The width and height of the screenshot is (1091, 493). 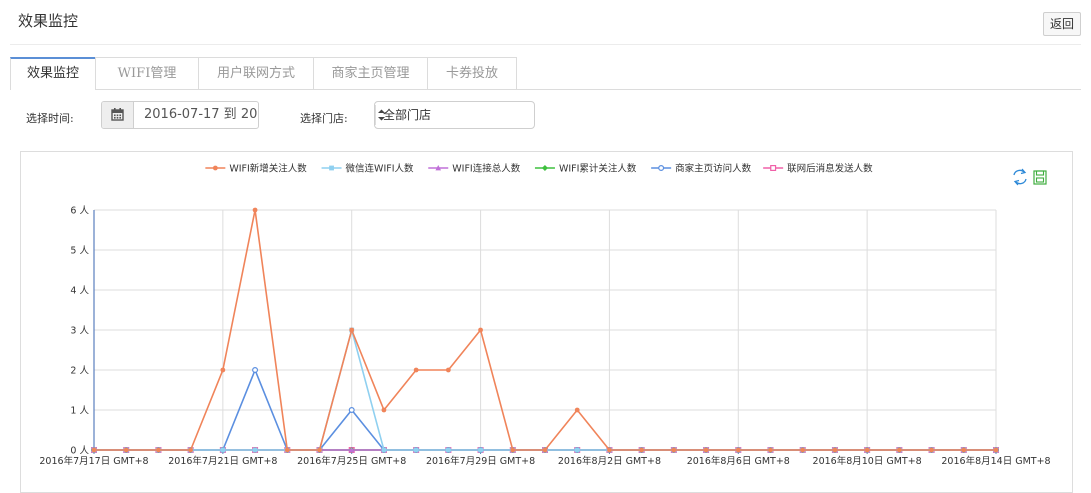 What do you see at coordinates (995, 461) in the screenshot?
I see `x-tick-label: 2016年8月14日 GMT+8` at bounding box center [995, 461].